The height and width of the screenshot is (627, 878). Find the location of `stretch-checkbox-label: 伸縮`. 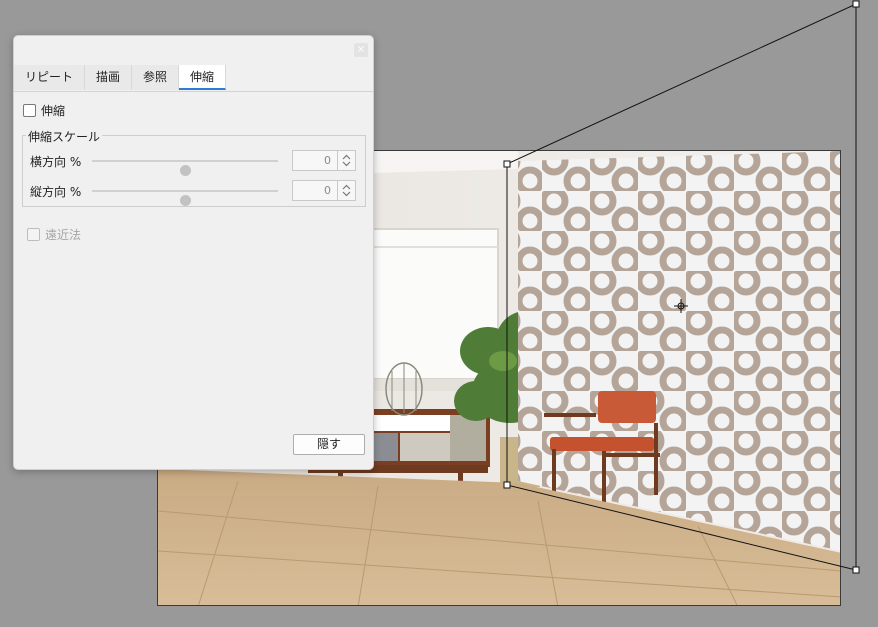

stretch-checkbox-label: 伸縮 is located at coordinates (53, 111).